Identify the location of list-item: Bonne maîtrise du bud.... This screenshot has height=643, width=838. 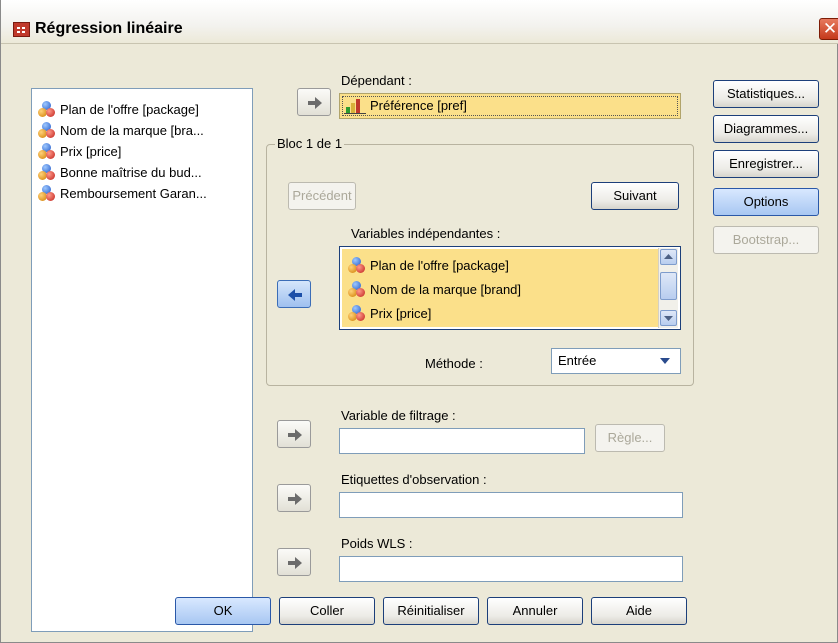
(120, 172).